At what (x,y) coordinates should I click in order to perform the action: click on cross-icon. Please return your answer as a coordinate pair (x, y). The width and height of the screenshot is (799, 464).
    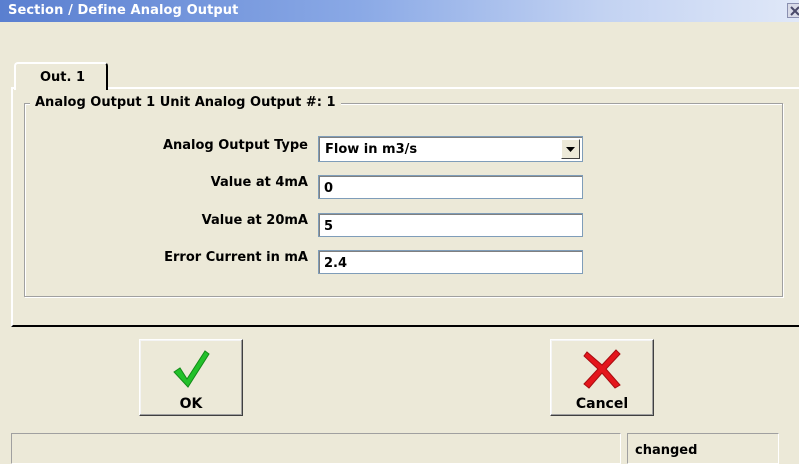
    Looking at the image, I should click on (602, 369).